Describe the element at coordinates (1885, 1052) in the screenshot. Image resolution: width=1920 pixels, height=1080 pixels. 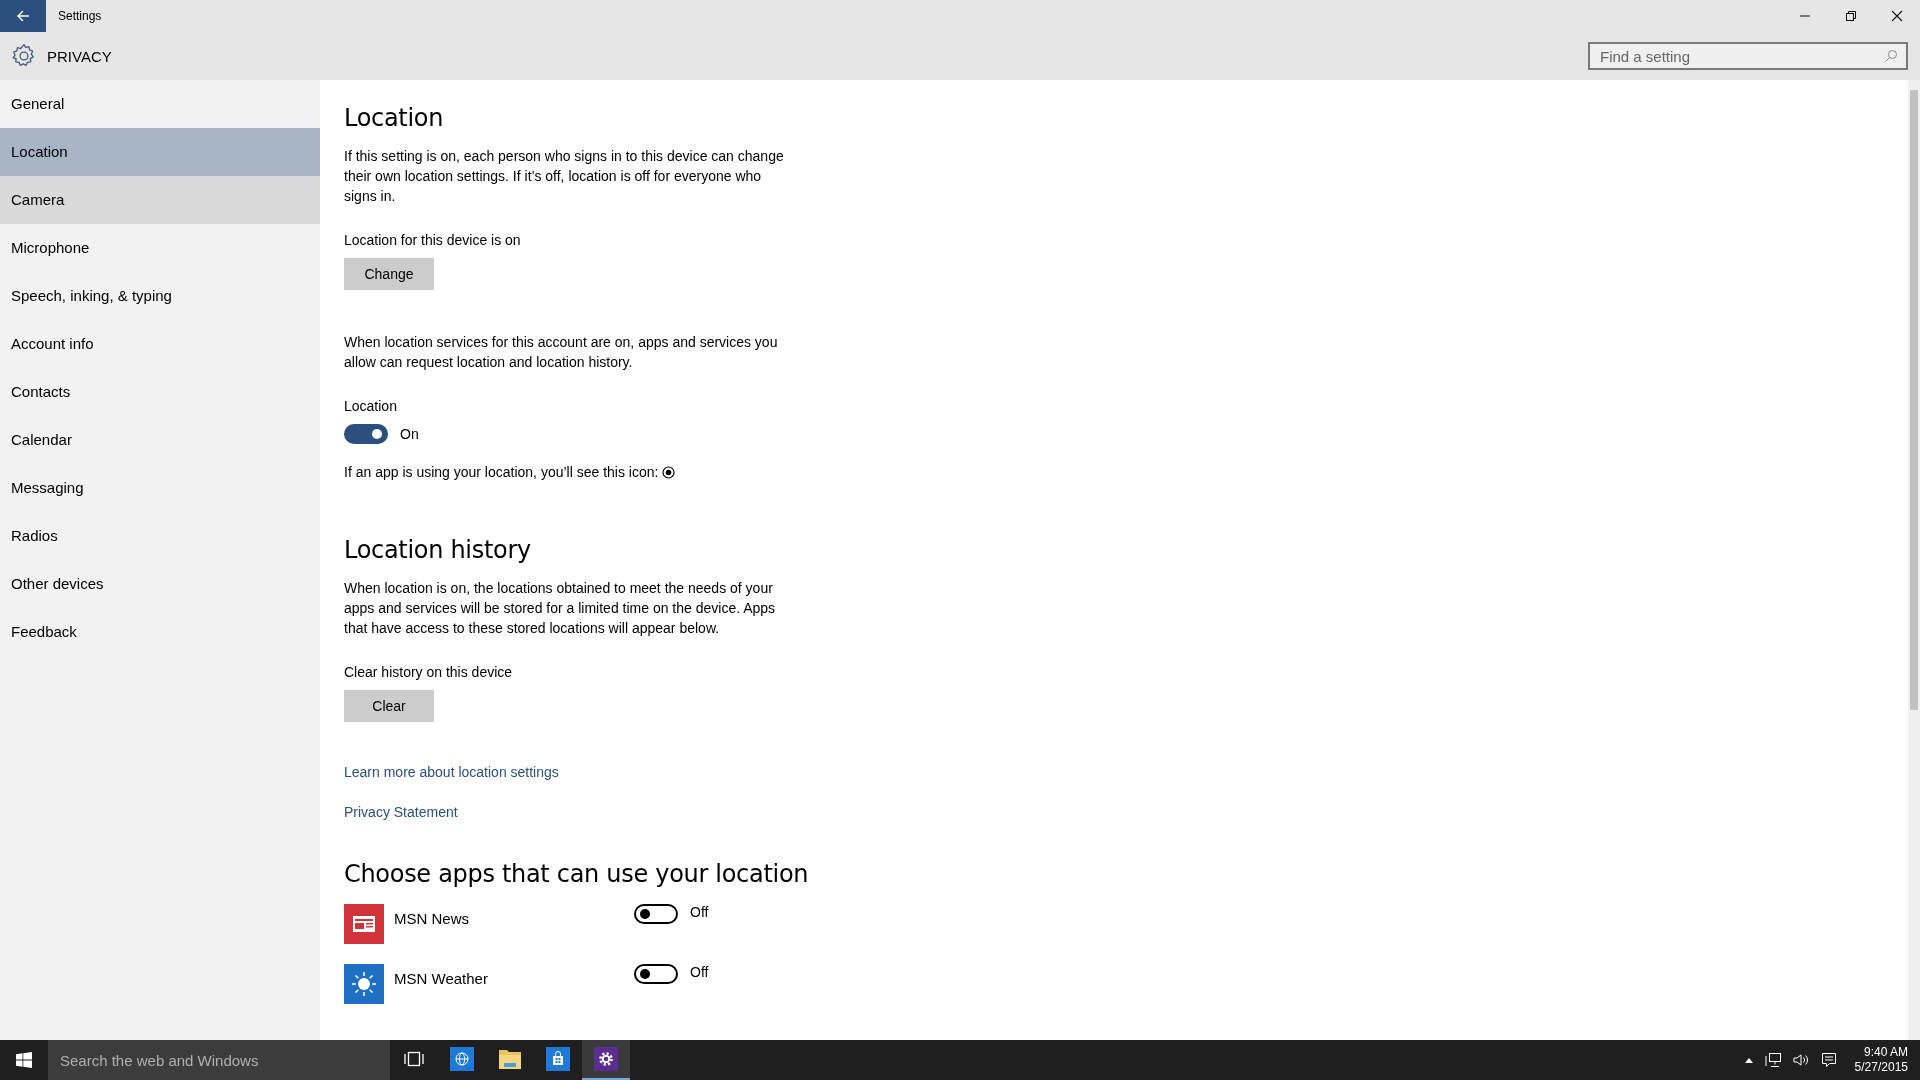
I see `clock-time: 9:40 AM` at that location.